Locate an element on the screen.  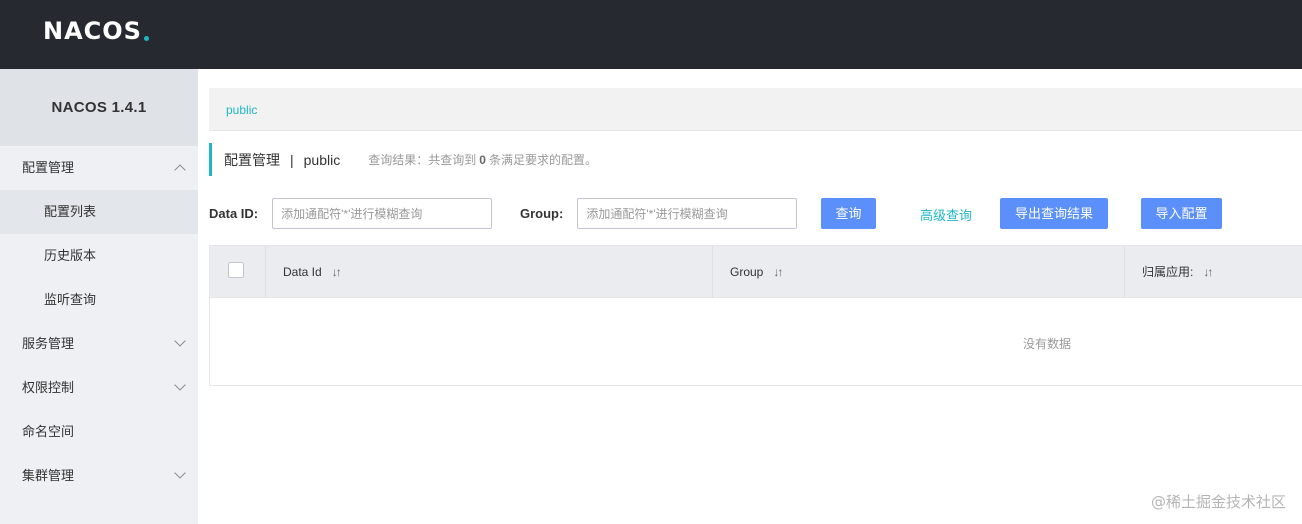
result-count: 0 is located at coordinates (482, 160).